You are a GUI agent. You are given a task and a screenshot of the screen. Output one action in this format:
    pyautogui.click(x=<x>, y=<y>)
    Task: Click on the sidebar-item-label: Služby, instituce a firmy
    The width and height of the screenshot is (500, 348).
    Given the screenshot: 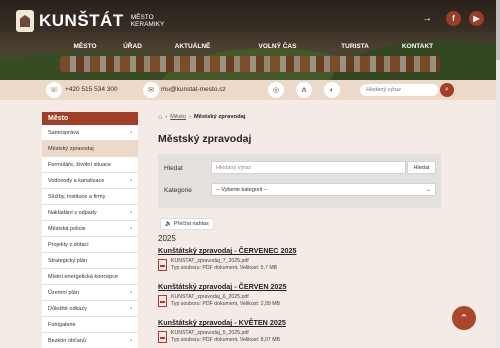 What is the action you would take?
    pyautogui.click(x=77, y=196)
    